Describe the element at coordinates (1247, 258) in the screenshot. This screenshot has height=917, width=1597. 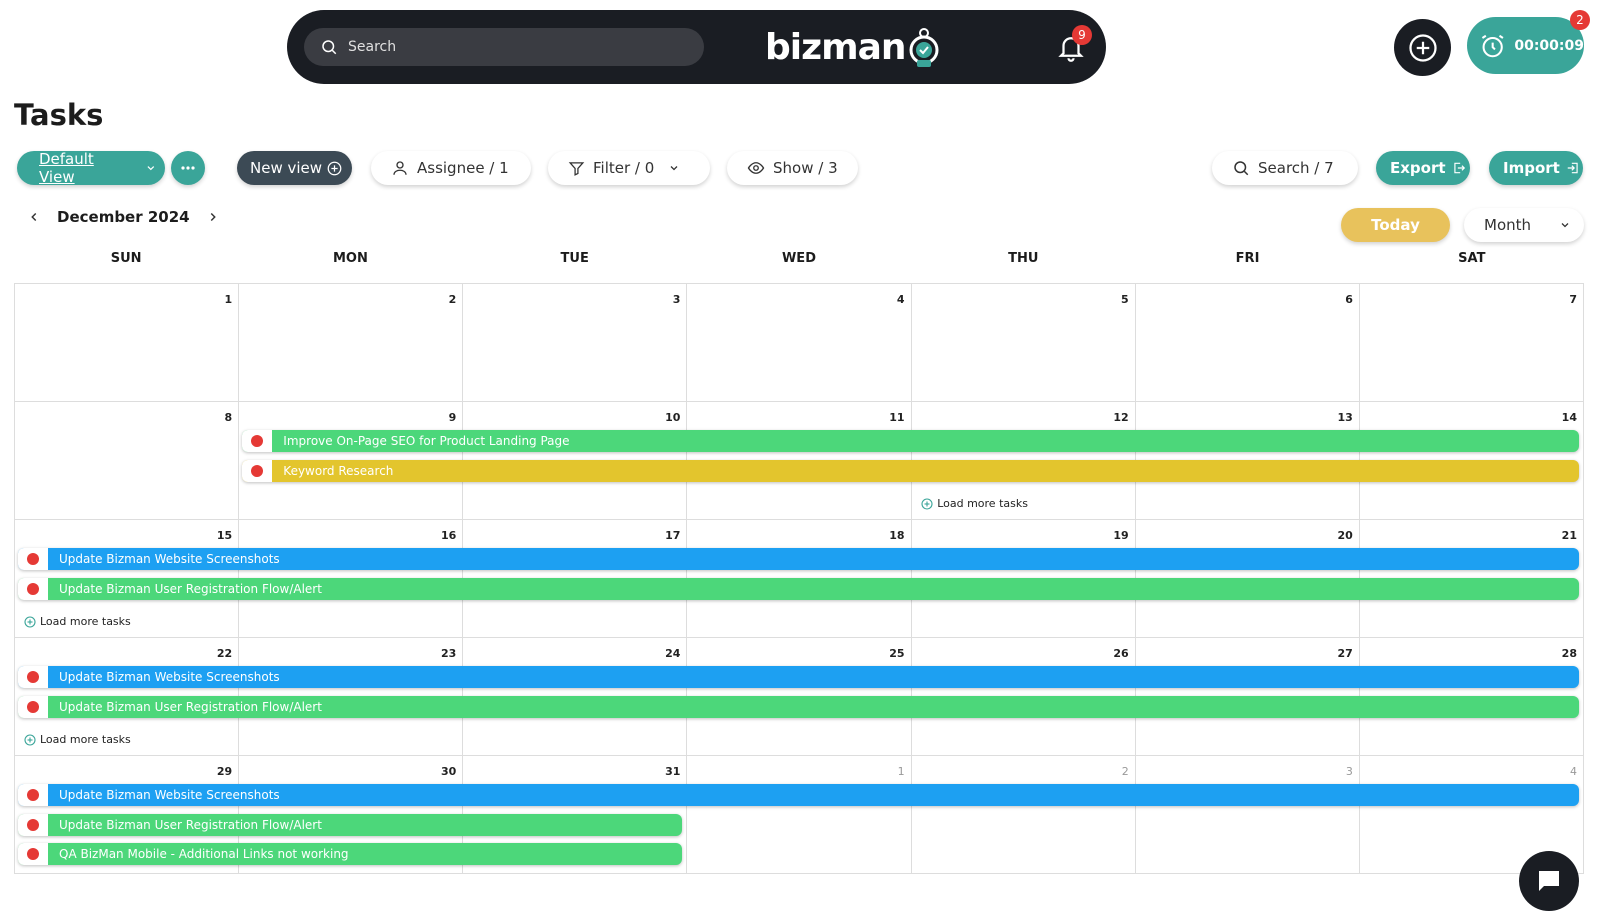
I see `weekday-label: FRI` at that location.